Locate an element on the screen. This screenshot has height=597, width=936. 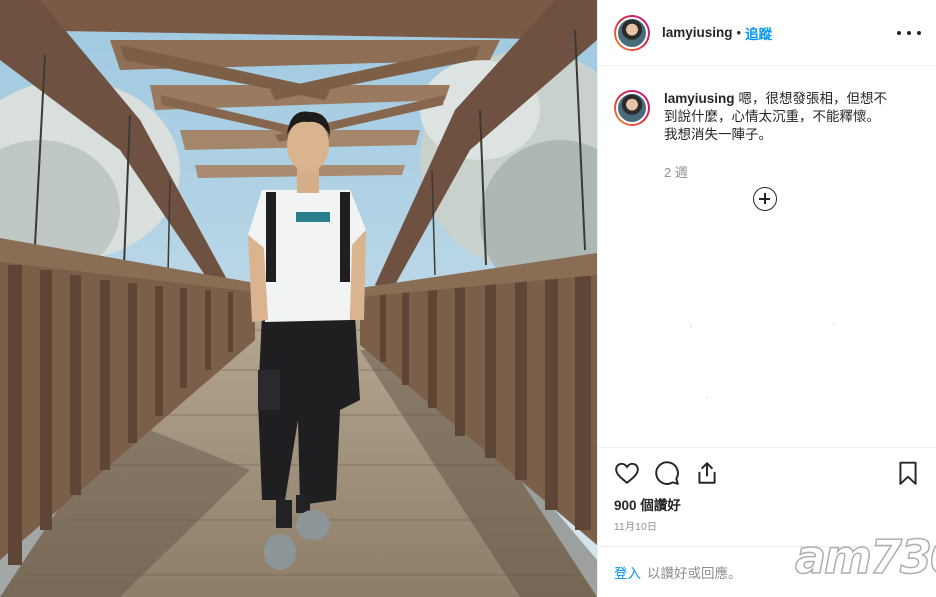
follow-button: 追蹤 is located at coordinates (758, 33).